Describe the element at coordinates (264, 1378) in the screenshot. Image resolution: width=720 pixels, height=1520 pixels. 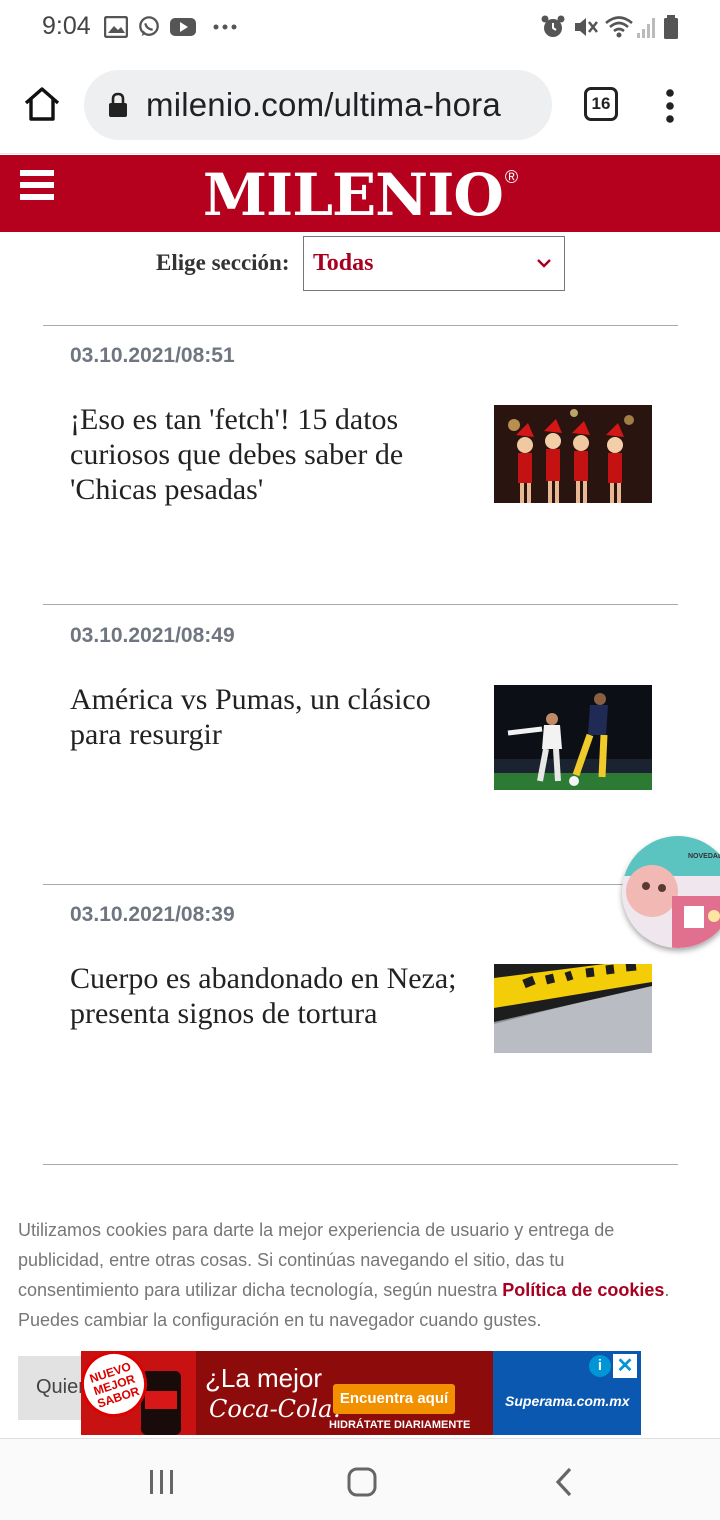
I see `ad-headline: ¿La mejor` at that location.